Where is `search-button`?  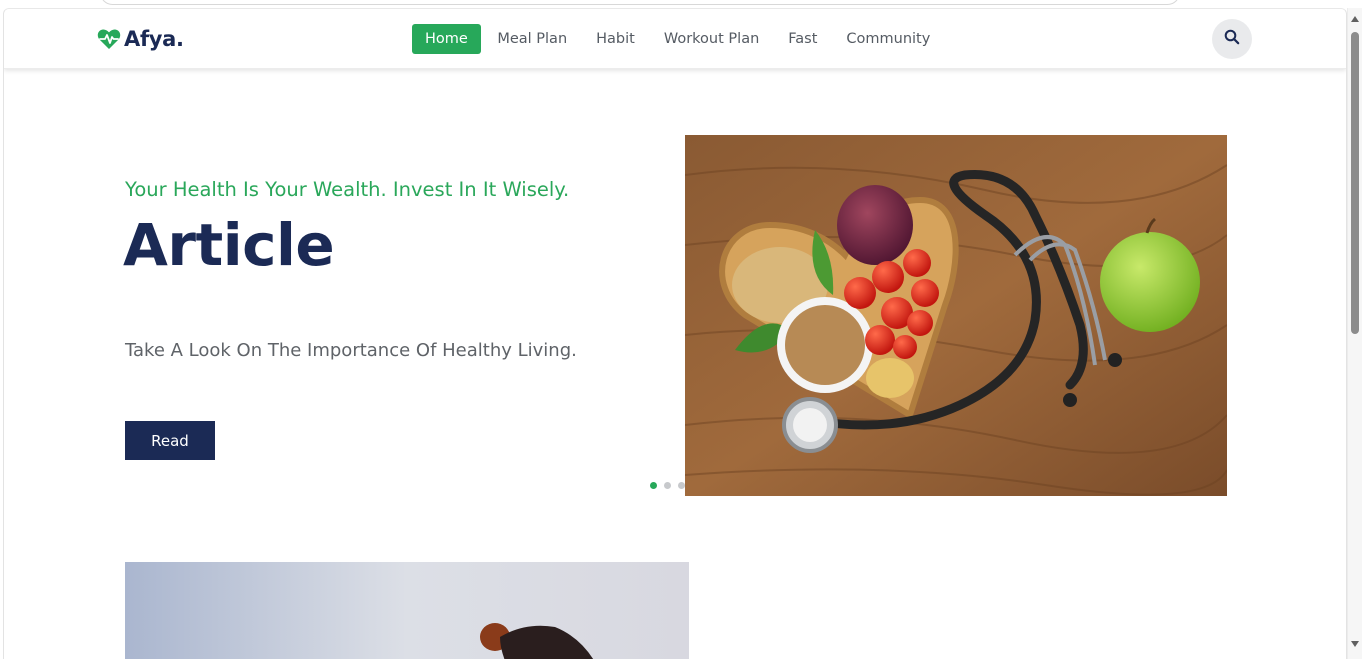 search-button is located at coordinates (1232, 39).